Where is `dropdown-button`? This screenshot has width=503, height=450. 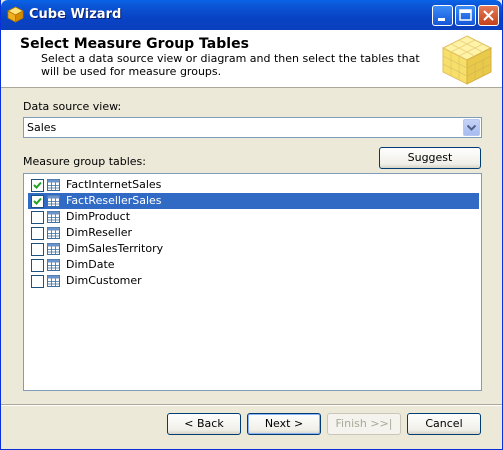
dropdown-button is located at coordinates (471, 127).